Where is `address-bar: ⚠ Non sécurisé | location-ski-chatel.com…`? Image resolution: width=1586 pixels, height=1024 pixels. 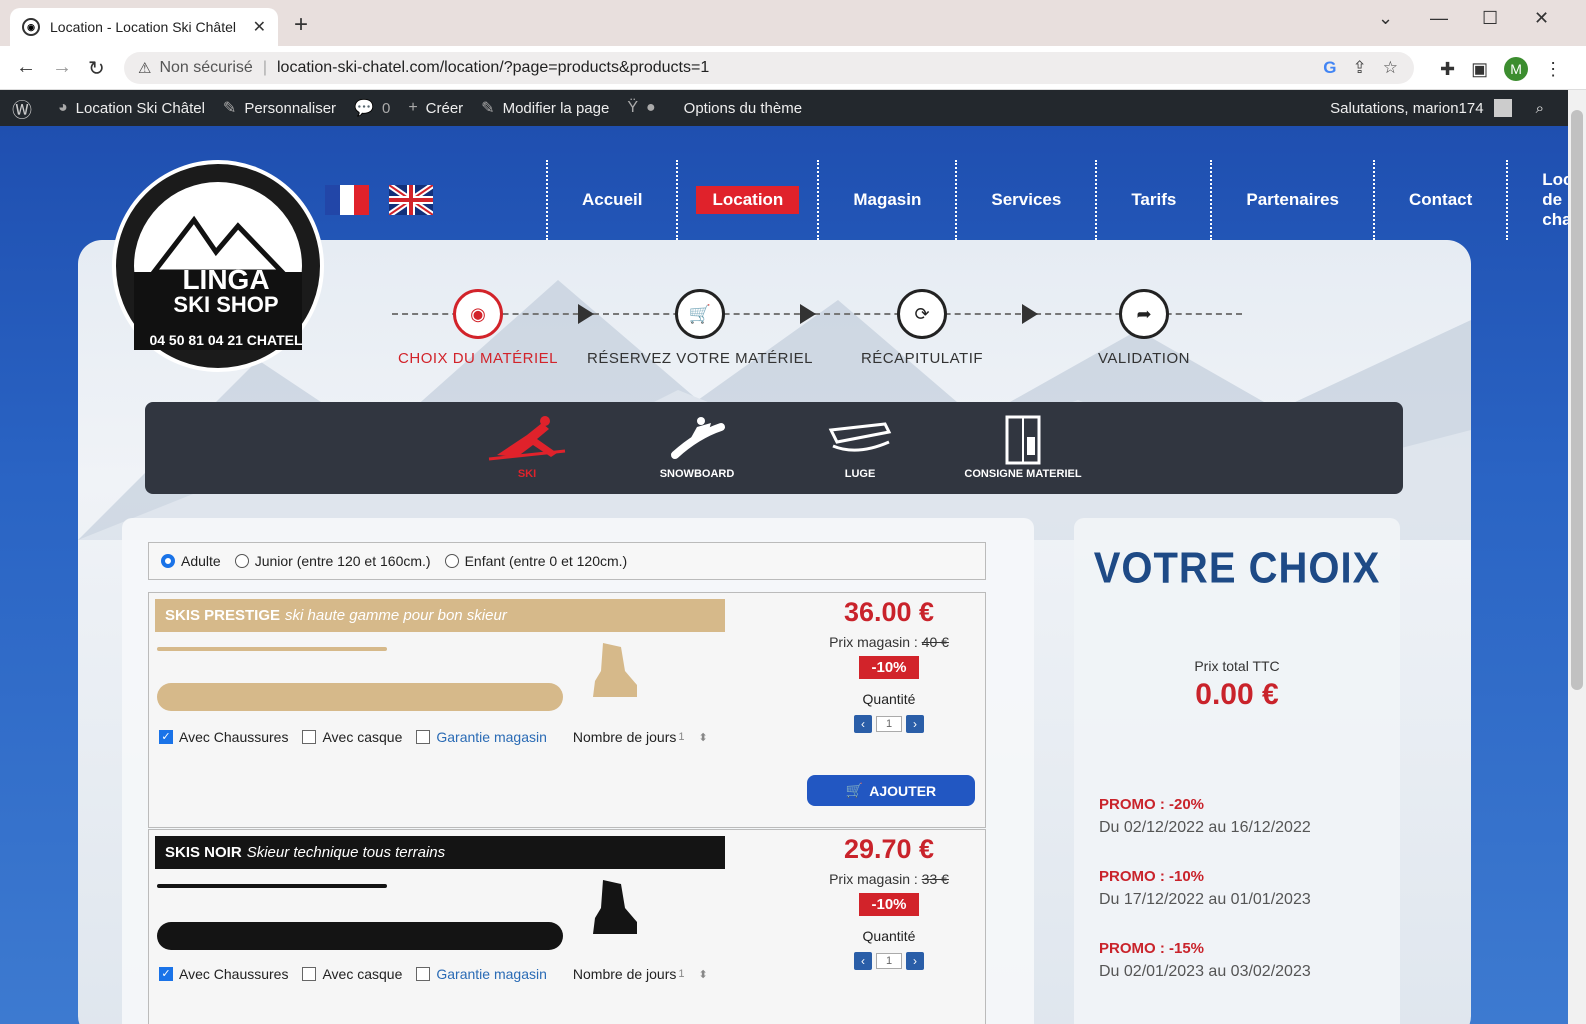
address-bar: ⚠ Non sécurisé | location-ski-chatel.com… is located at coordinates (769, 68).